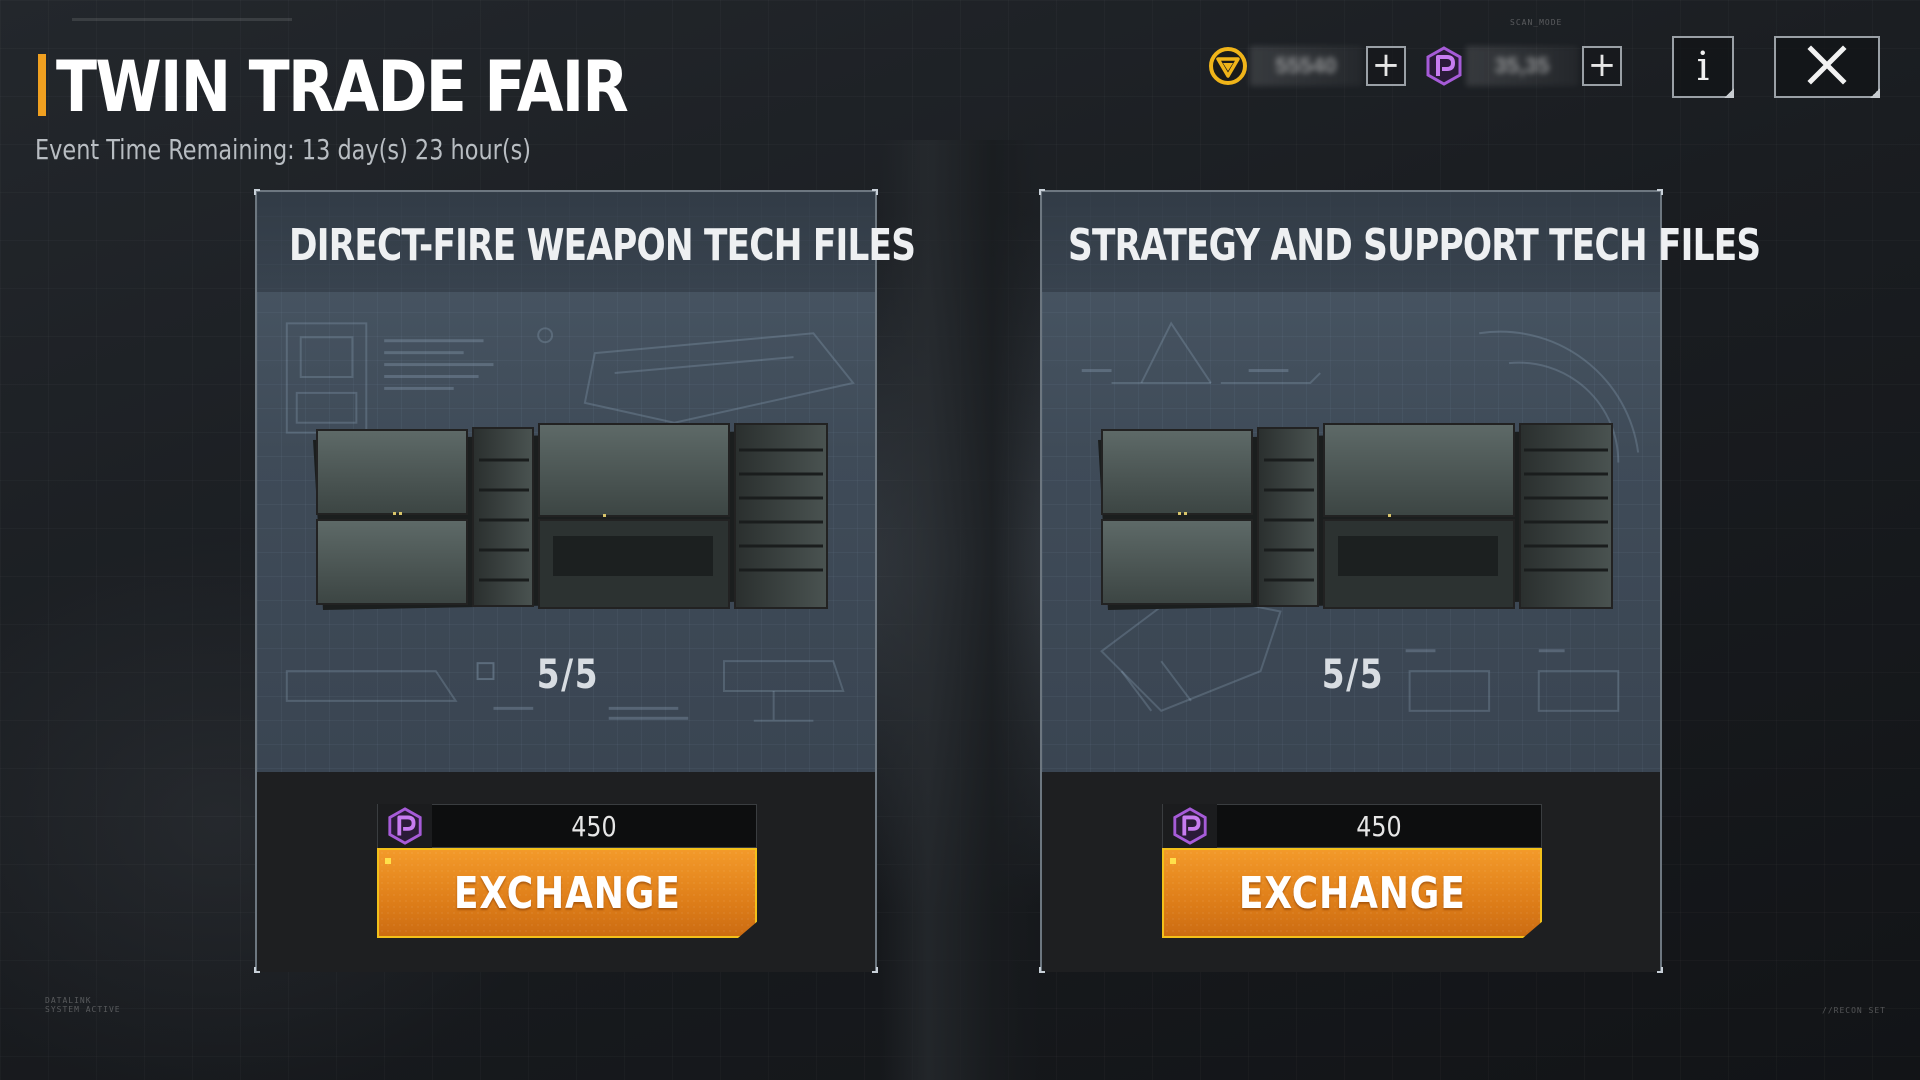 This screenshot has height=1080, width=1920. Describe the element at coordinates (1854, 1010) in the screenshot. I see `hud-decoration: //RECON SET` at that location.